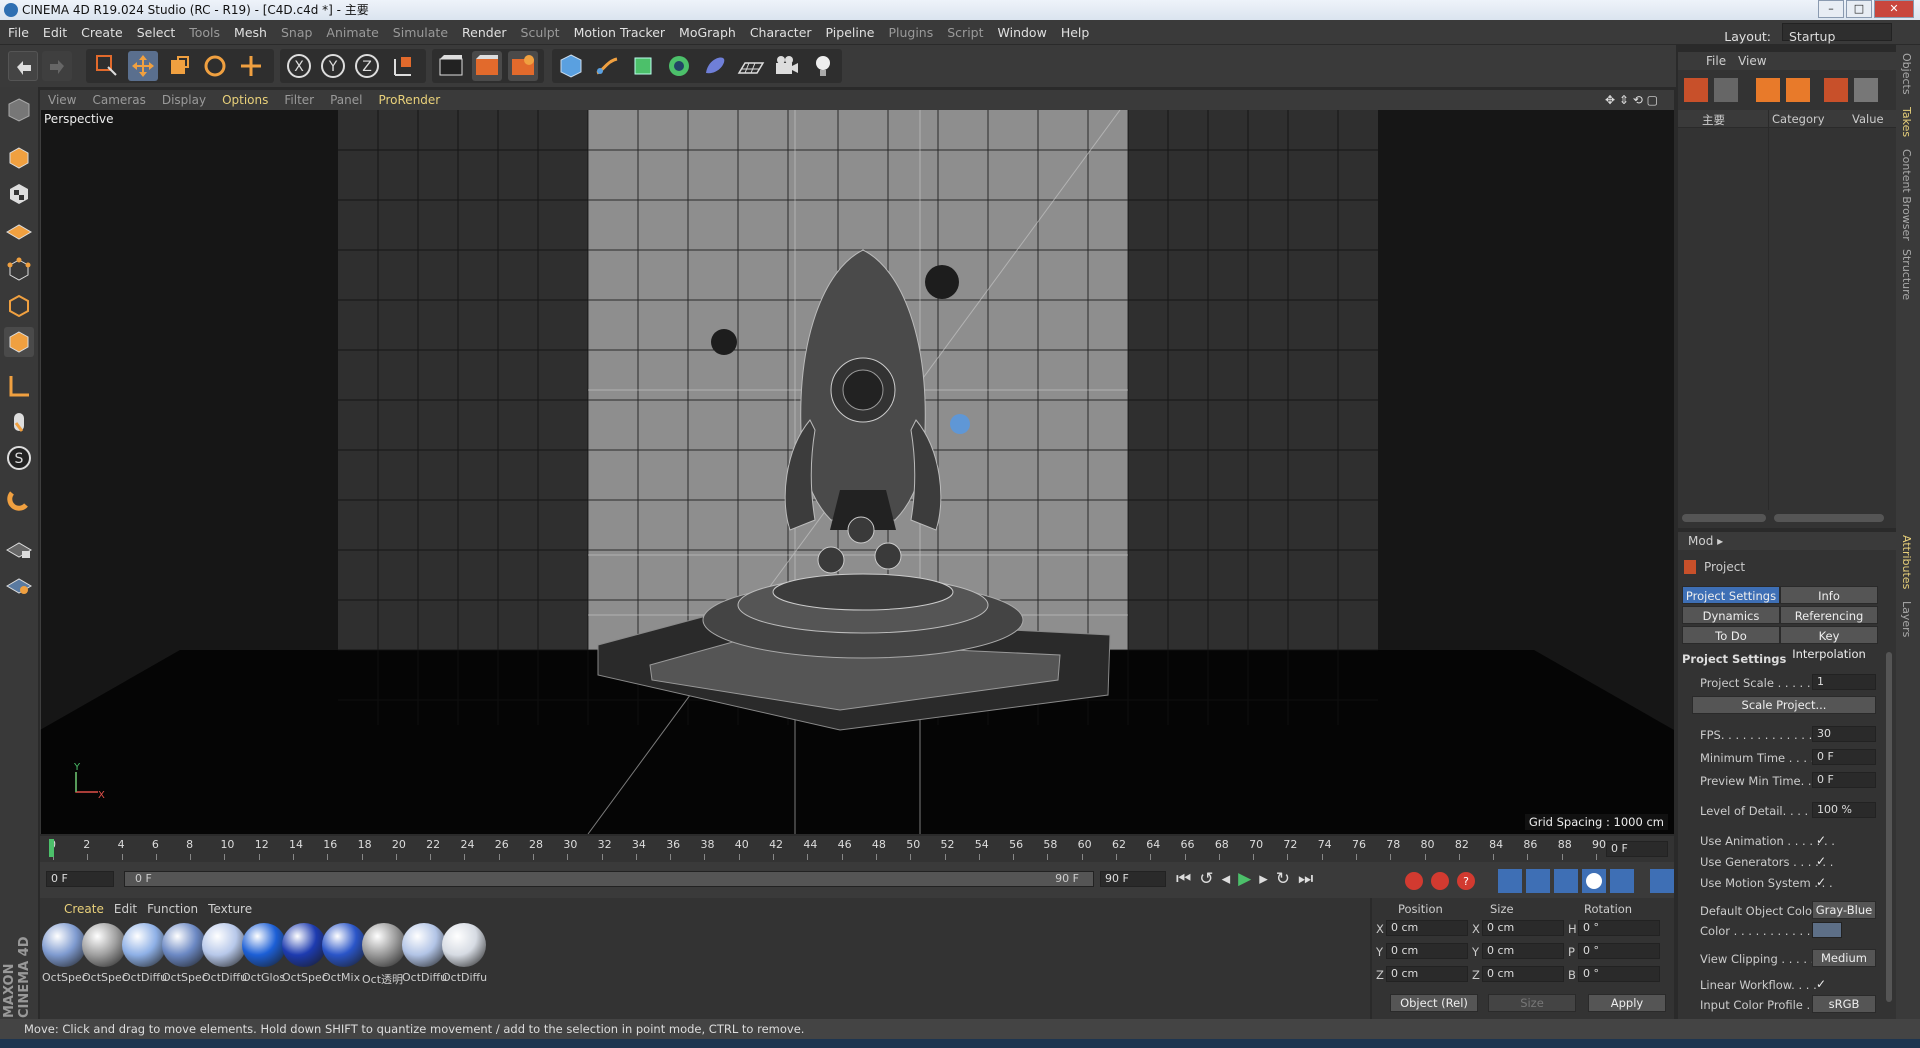 The width and height of the screenshot is (1920, 1048). What do you see at coordinates (51, 848) in the screenshot?
I see `timeline-playhead` at bounding box center [51, 848].